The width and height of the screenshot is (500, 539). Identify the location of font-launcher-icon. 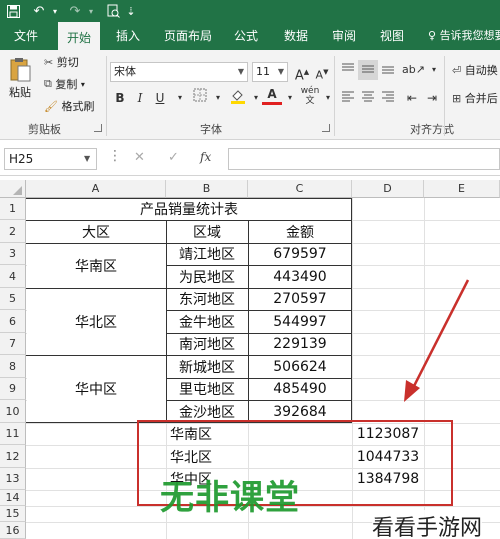
(326, 128).